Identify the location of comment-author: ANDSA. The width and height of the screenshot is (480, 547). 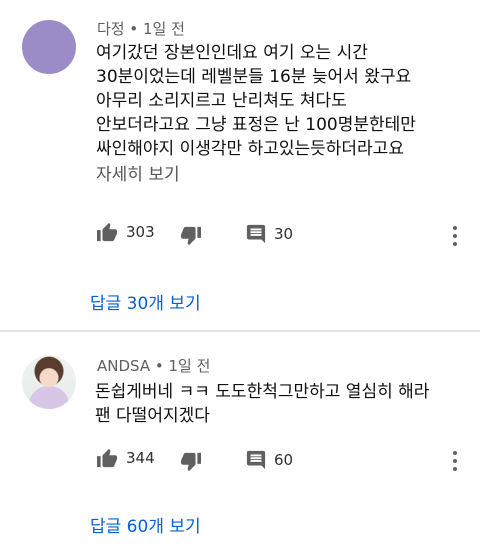
(123, 366).